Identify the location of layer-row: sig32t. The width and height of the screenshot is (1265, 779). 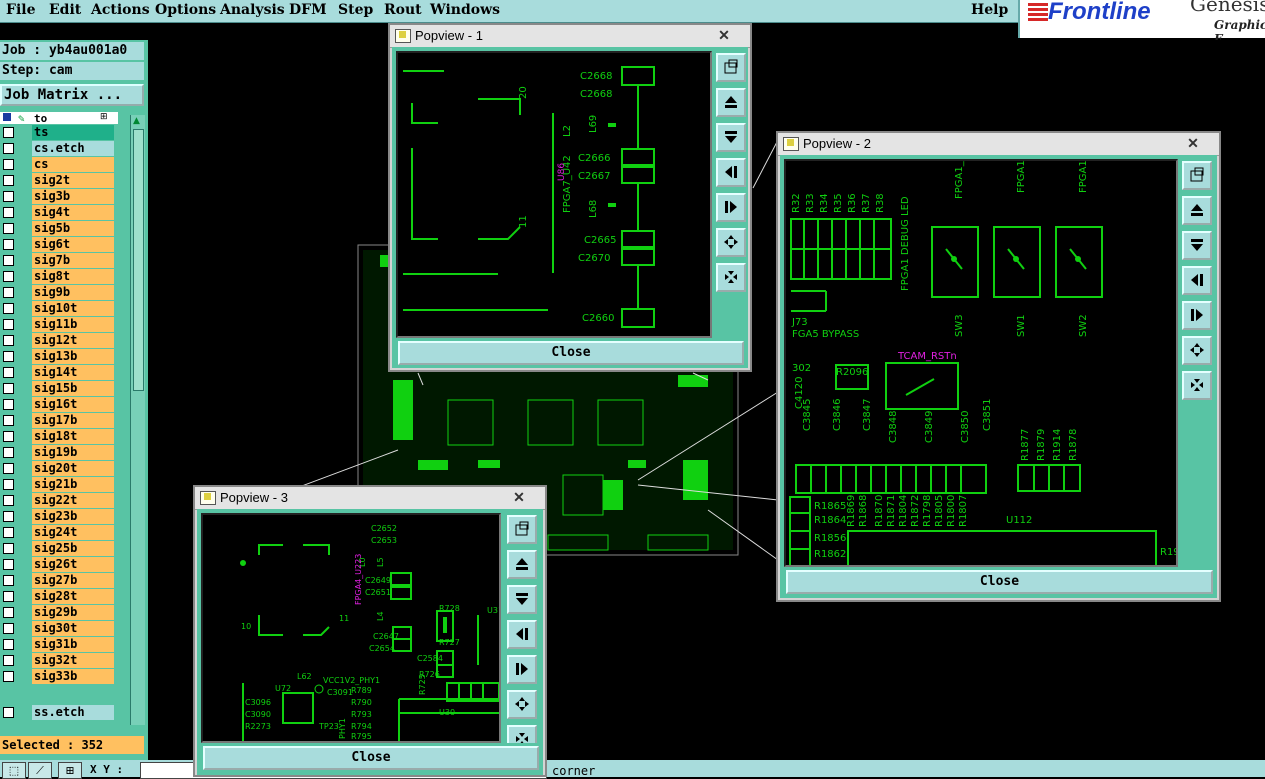
(59, 660).